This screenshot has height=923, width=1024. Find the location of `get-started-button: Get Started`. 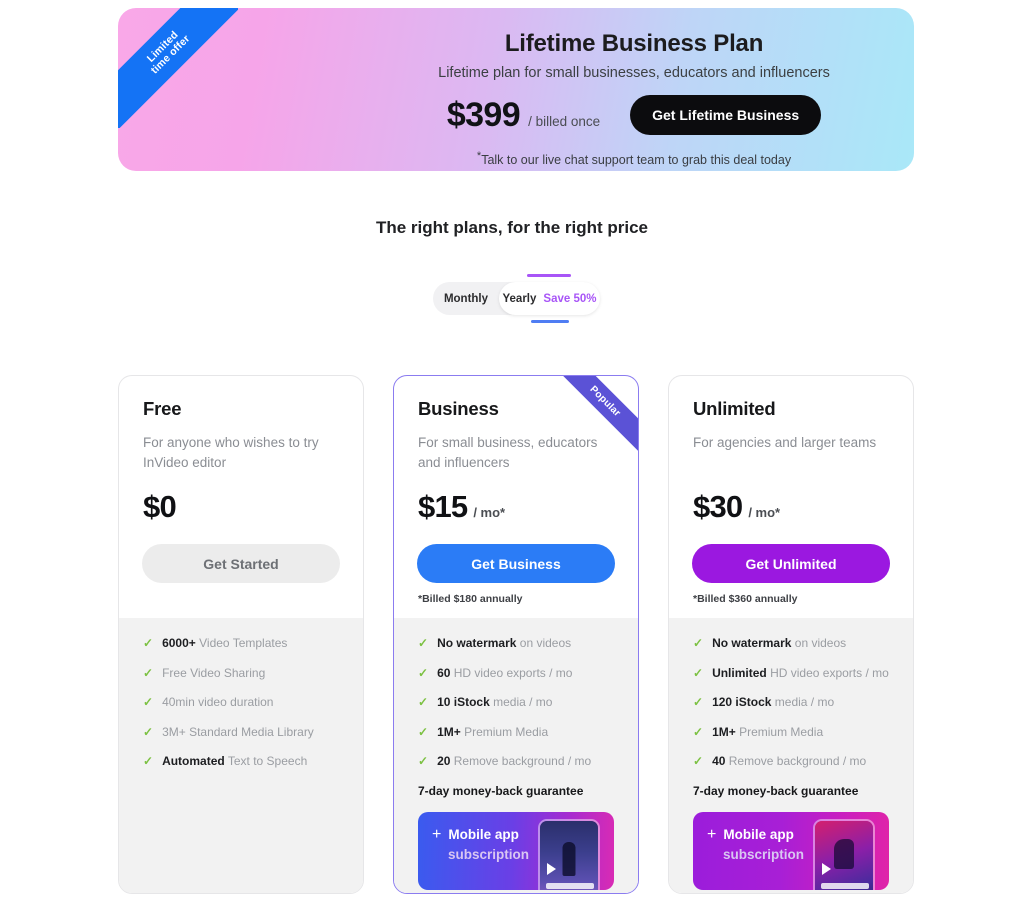

get-started-button: Get Started is located at coordinates (241, 563).